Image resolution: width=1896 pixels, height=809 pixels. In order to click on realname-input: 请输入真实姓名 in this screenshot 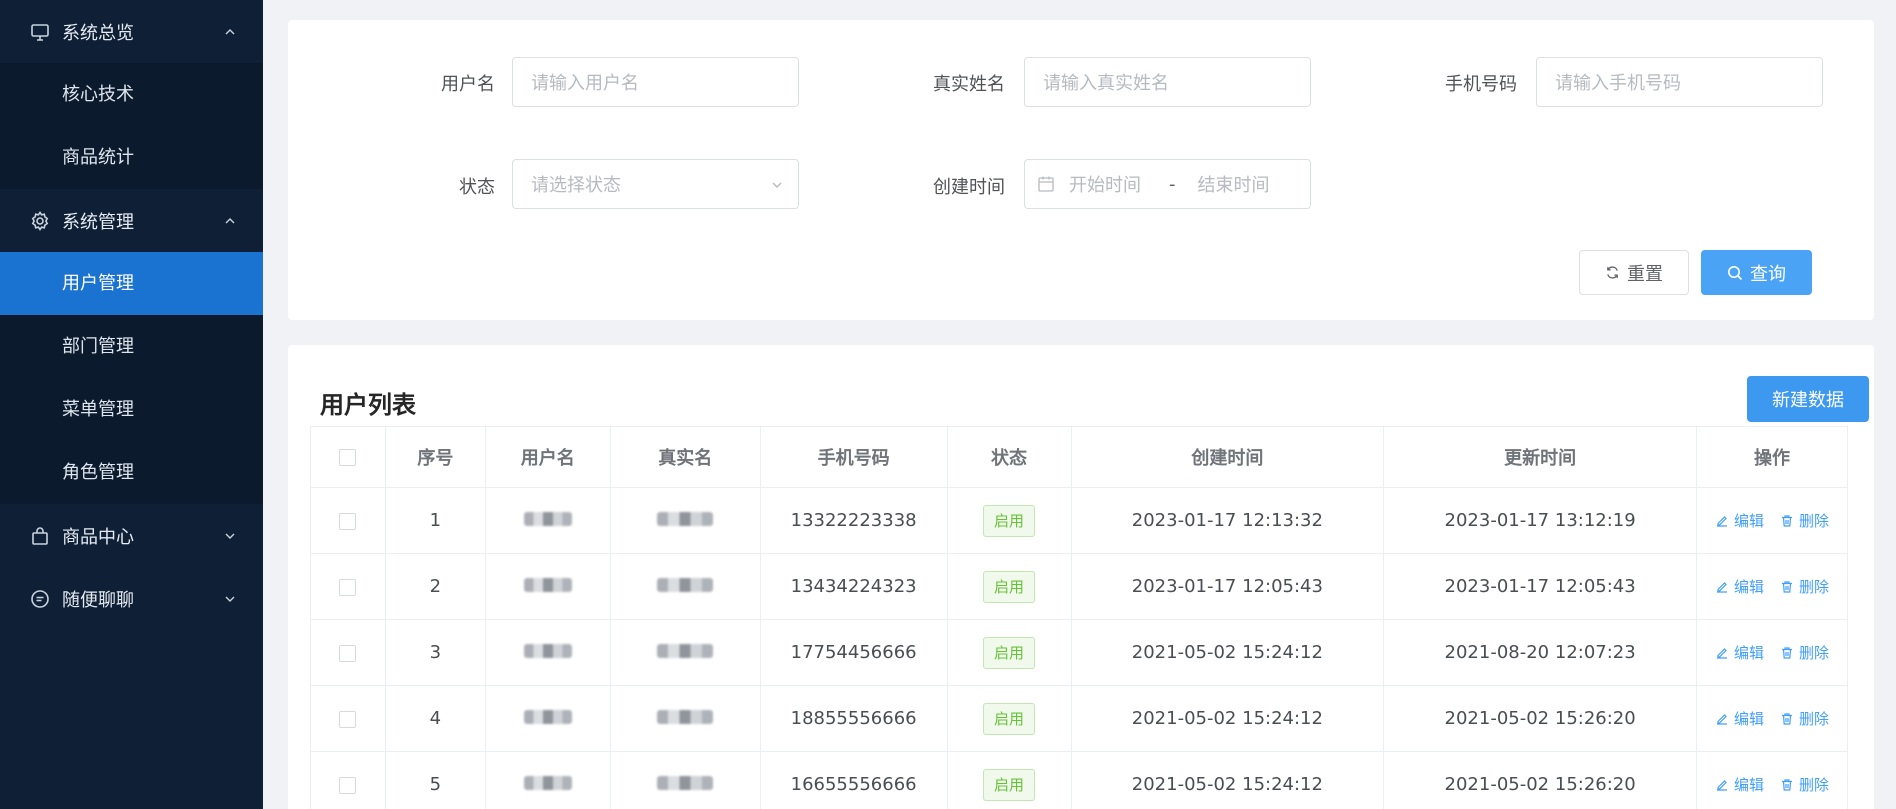, I will do `click(1167, 82)`.